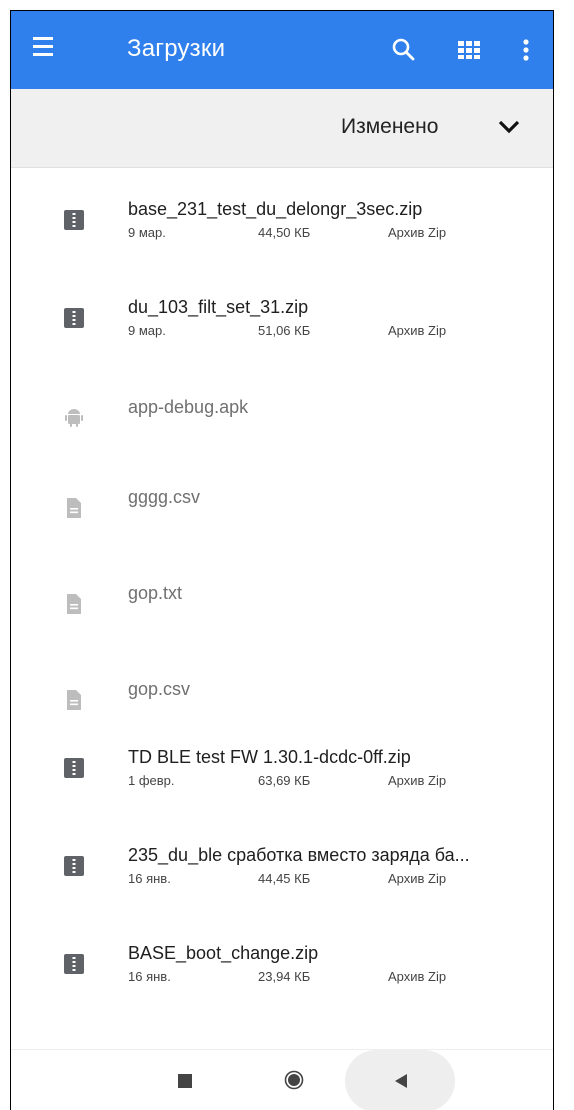 The width and height of the screenshot is (574, 1110). What do you see at coordinates (284, 976) in the screenshot?
I see `file-size: 23,94 КБ` at bounding box center [284, 976].